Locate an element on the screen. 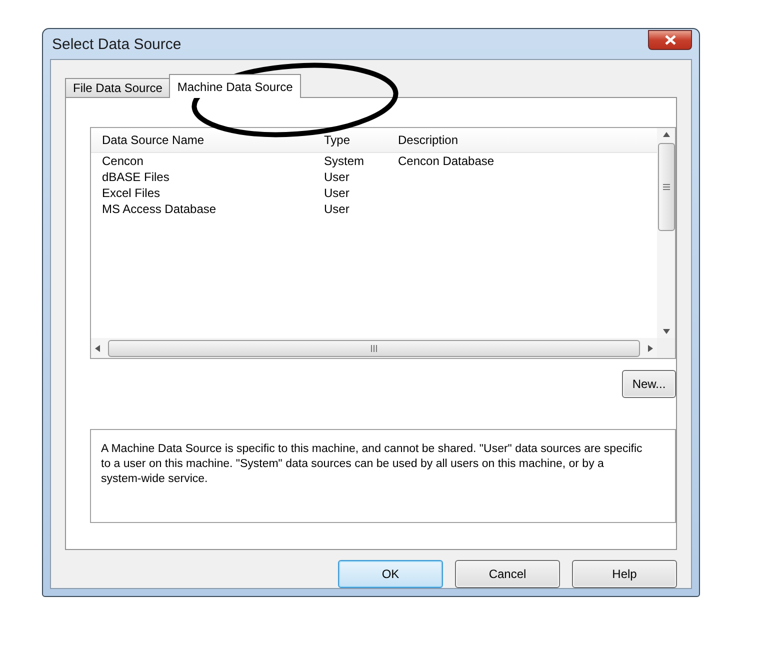  column-header: Data Source Name is located at coordinates (202, 140).